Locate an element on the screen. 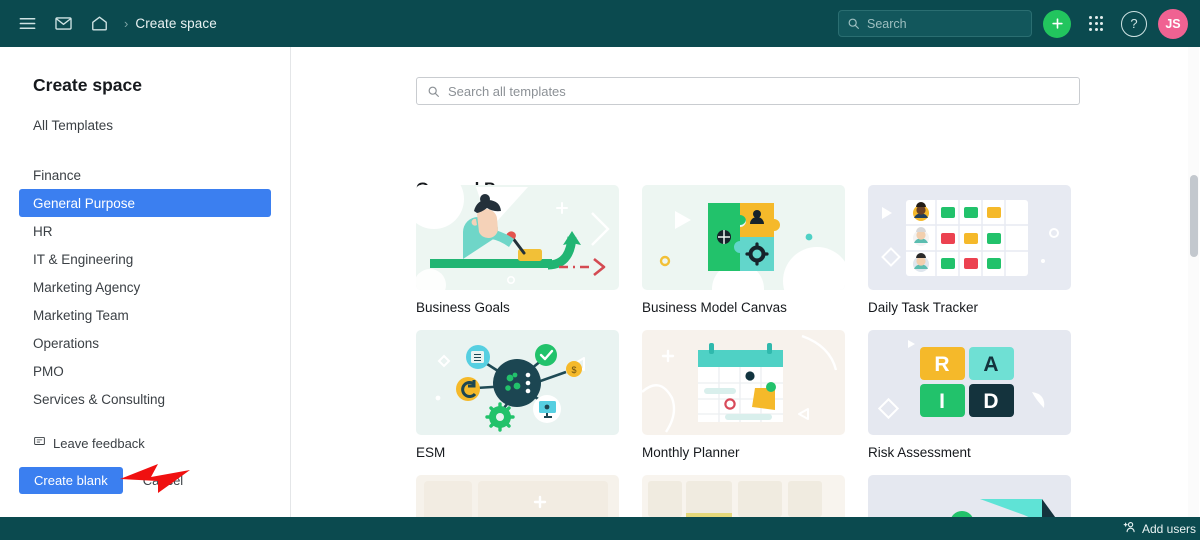 The image size is (1200, 540). sidebar-actions: Create blank Cancel is located at coordinates (145, 480).